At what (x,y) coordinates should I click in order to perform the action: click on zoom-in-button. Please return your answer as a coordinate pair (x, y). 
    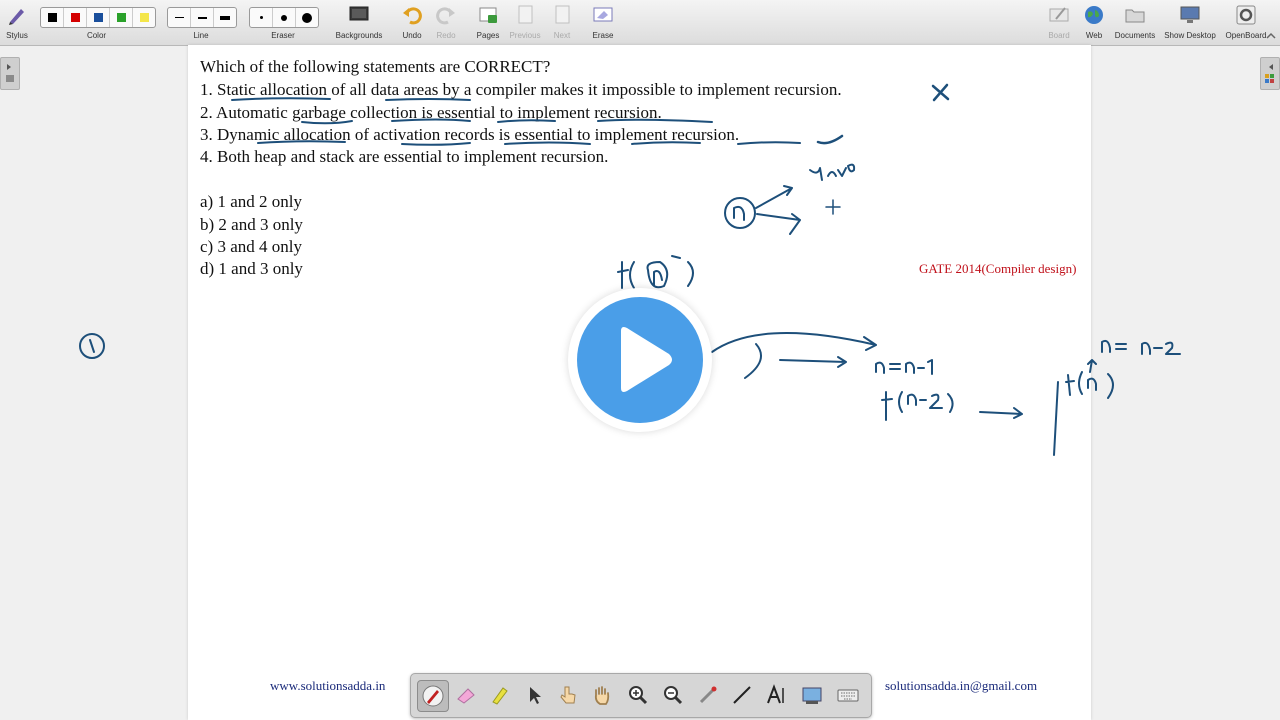
    Looking at the image, I should click on (638, 695).